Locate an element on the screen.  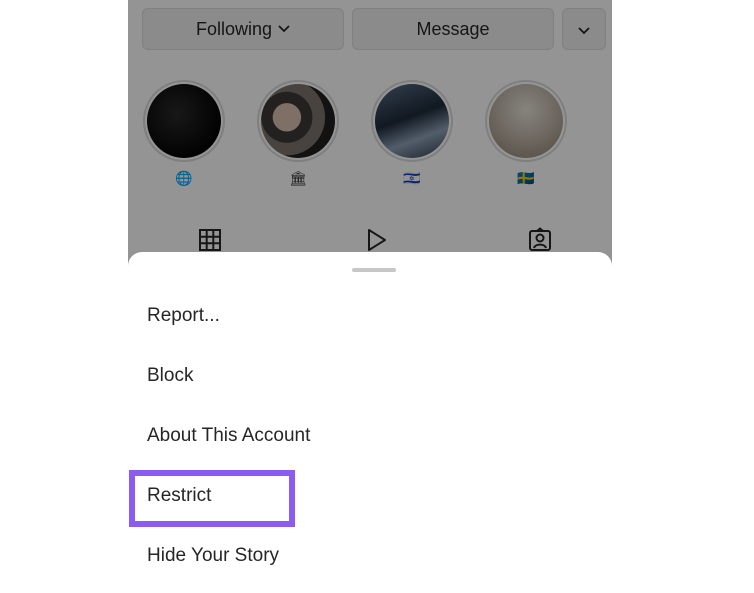
menu-item-restrict: Restrict is located at coordinates (370, 496).